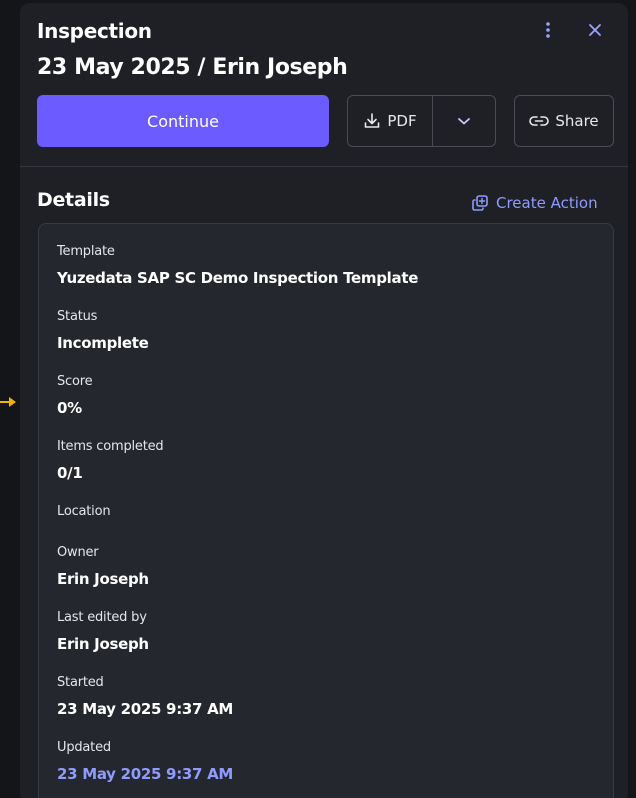 Image resolution: width=636 pixels, height=798 pixels. I want to click on field-label: Last edited by, so click(102, 617).